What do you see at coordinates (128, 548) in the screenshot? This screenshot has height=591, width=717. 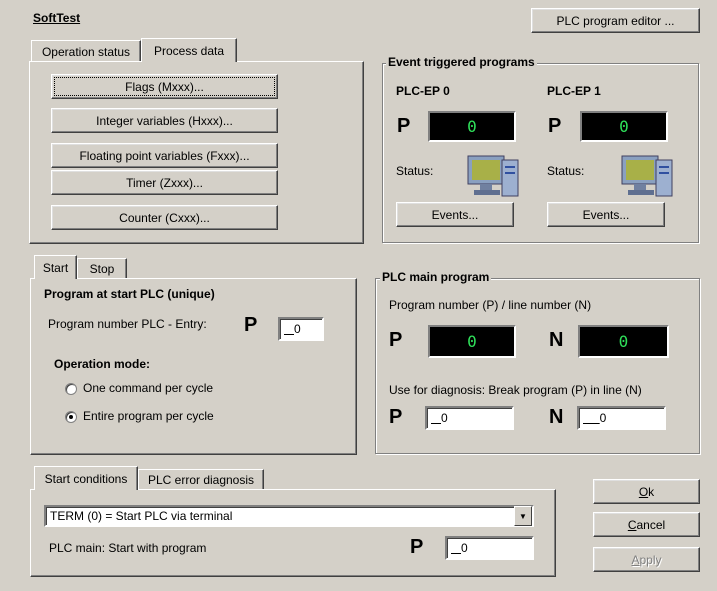 I see `main-start-label: PLC main: Start with program` at bounding box center [128, 548].